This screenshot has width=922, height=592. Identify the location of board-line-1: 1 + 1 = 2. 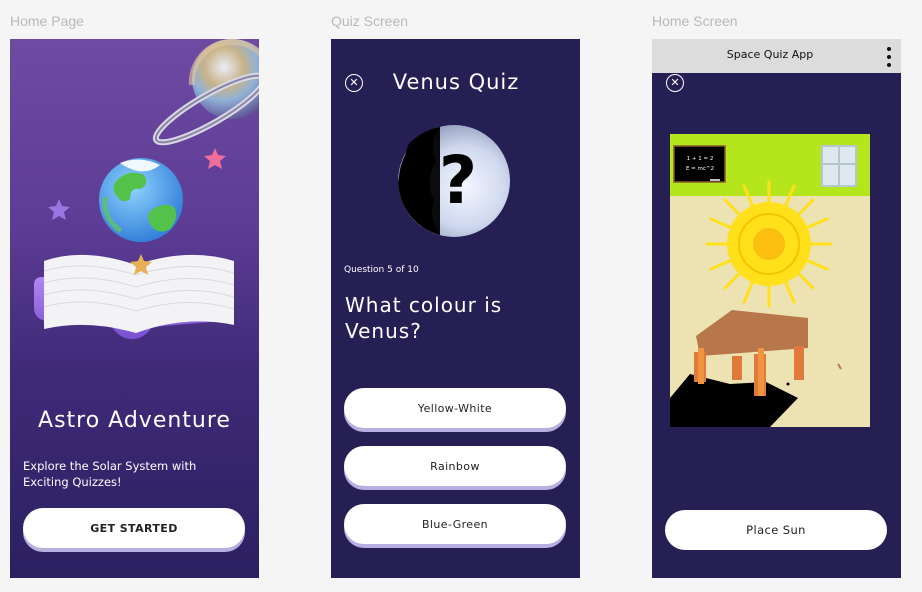
(700, 159).